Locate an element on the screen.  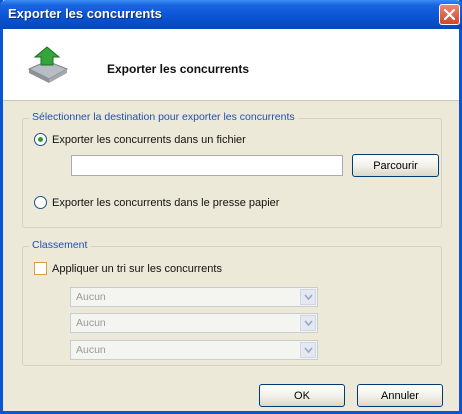
sort-field-1-dropdown-button is located at coordinates (308, 297).